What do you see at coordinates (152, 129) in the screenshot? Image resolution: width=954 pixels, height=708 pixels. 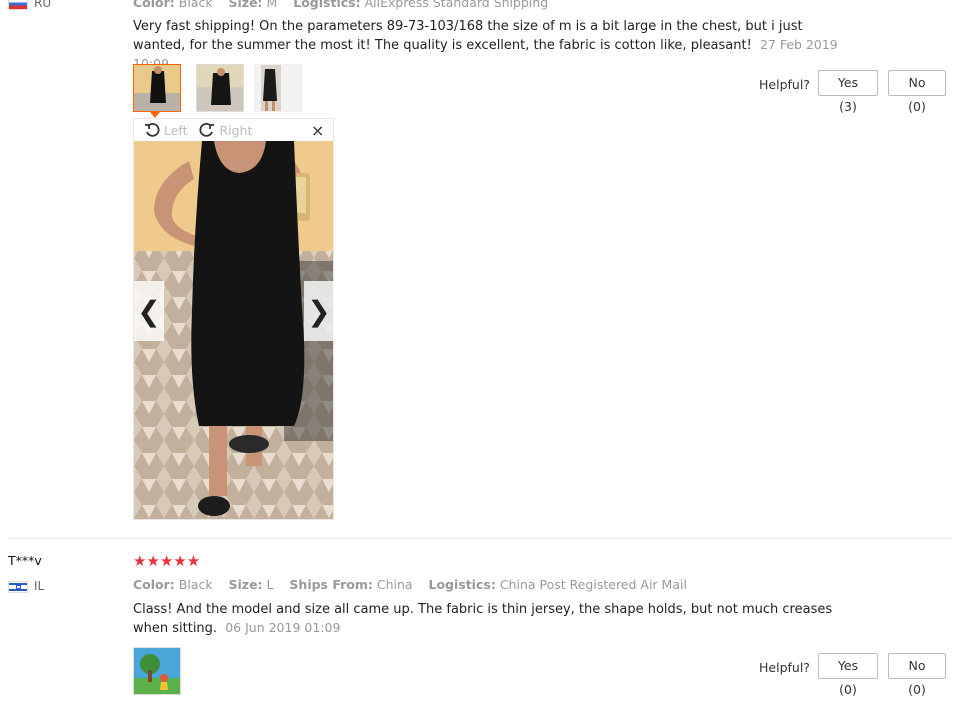 I see `rotate-left-icon` at bounding box center [152, 129].